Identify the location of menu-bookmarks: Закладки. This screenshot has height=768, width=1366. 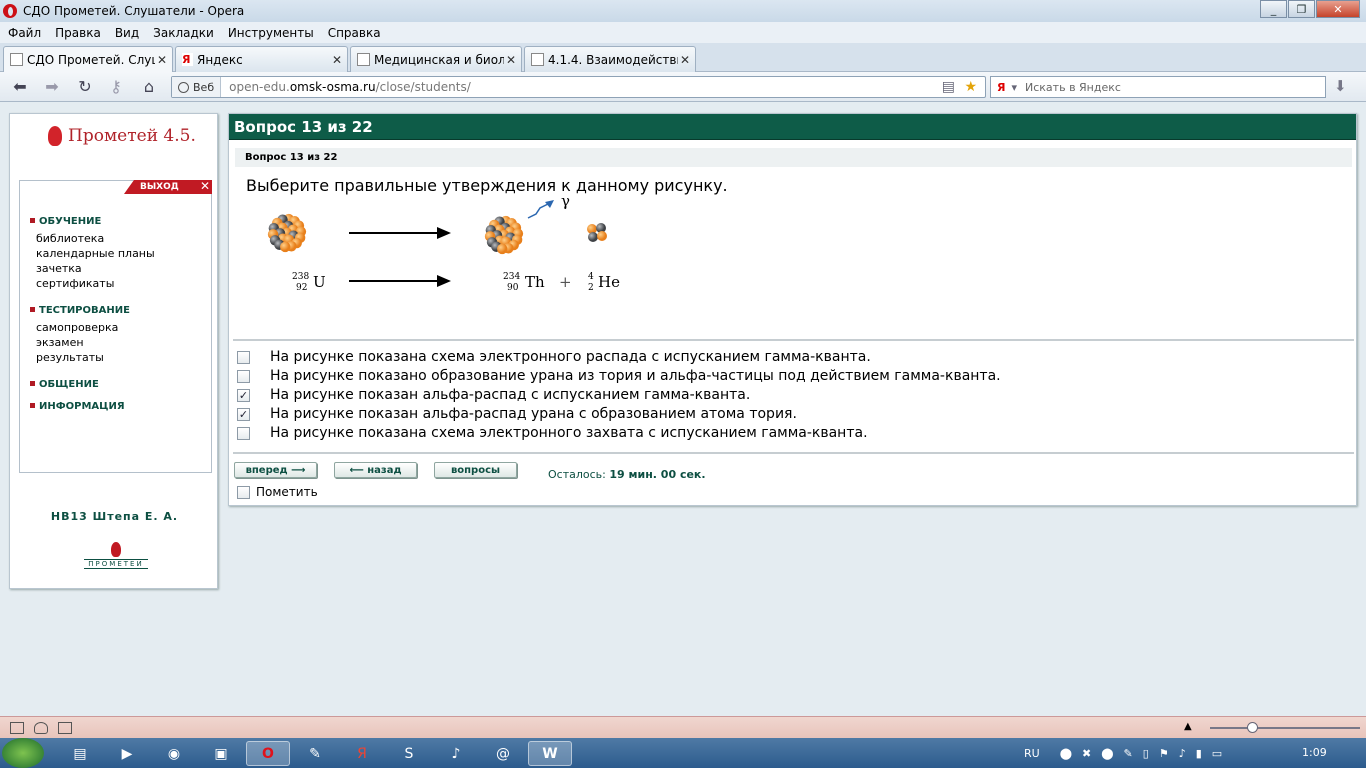
(183, 33).